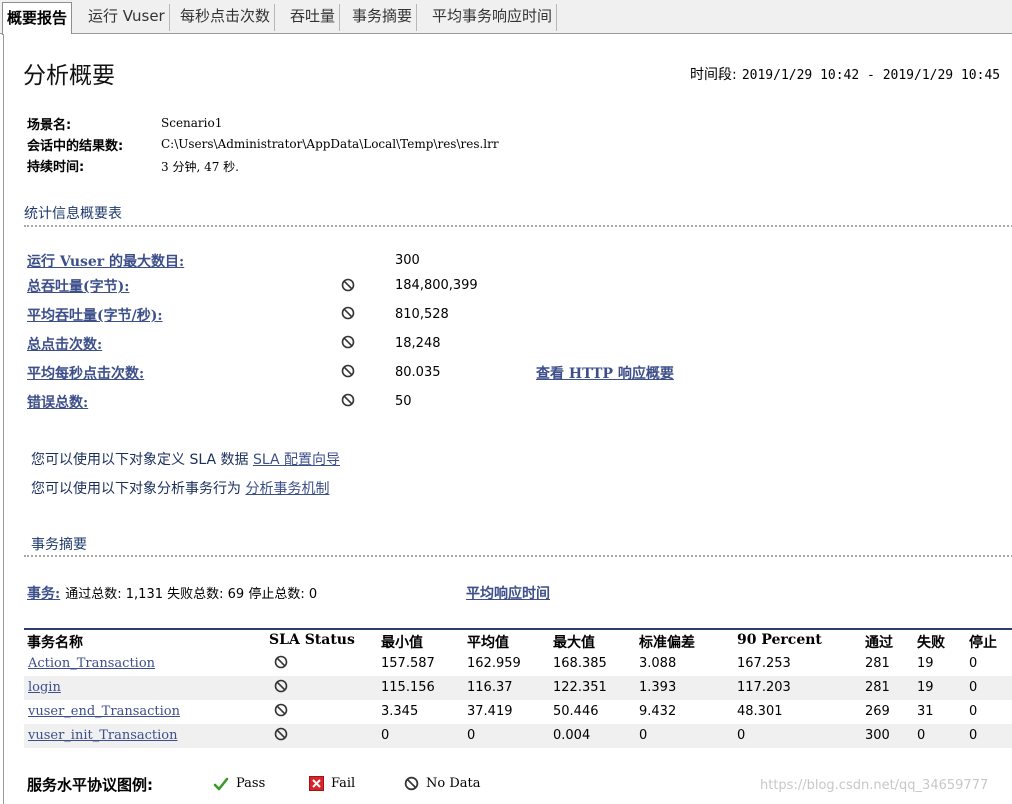 Image resolution: width=1012 pixels, height=804 pixels. What do you see at coordinates (436, 285) in the screenshot?
I see `stats-value-total-throughput: 184,800,399` at bounding box center [436, 285].